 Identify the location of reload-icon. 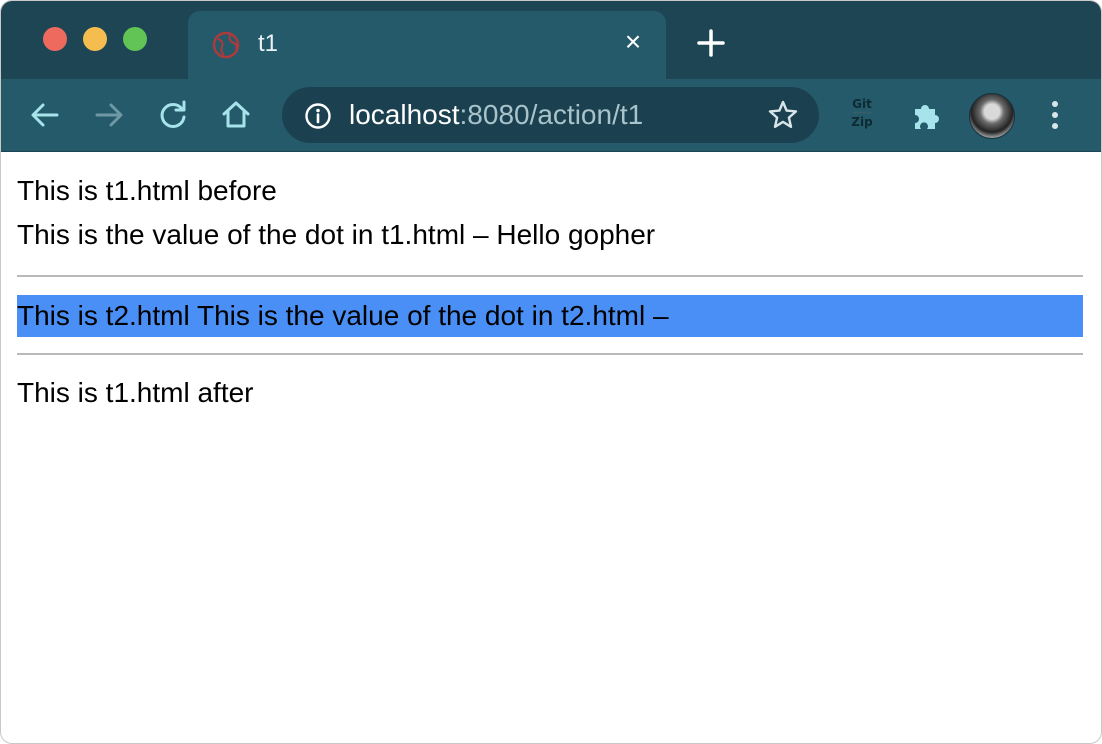
(173, 115).